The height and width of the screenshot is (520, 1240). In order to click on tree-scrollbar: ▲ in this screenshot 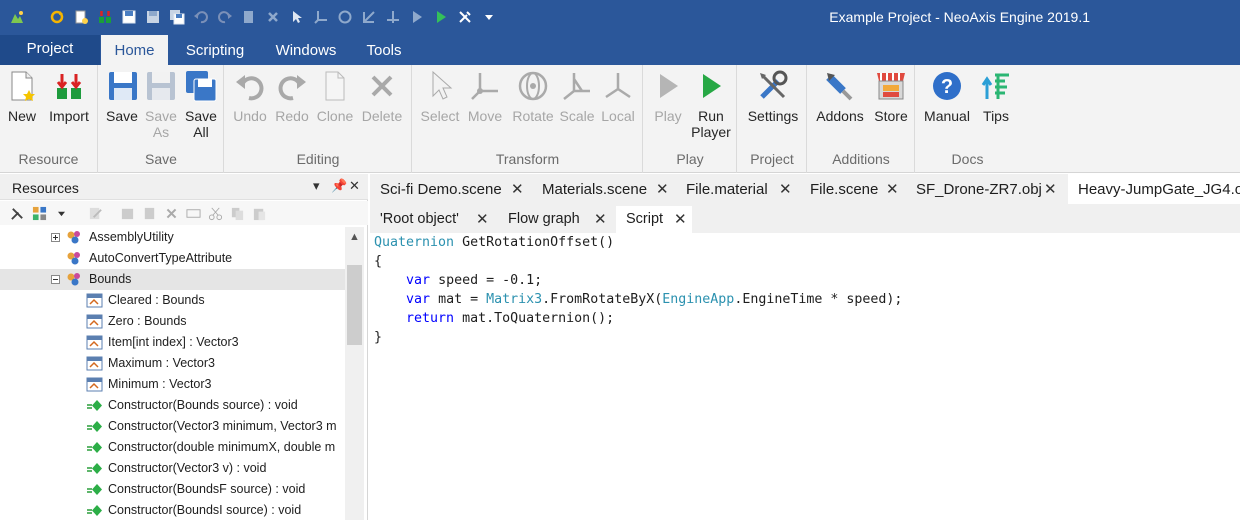, I will do `click(354, 373)`.